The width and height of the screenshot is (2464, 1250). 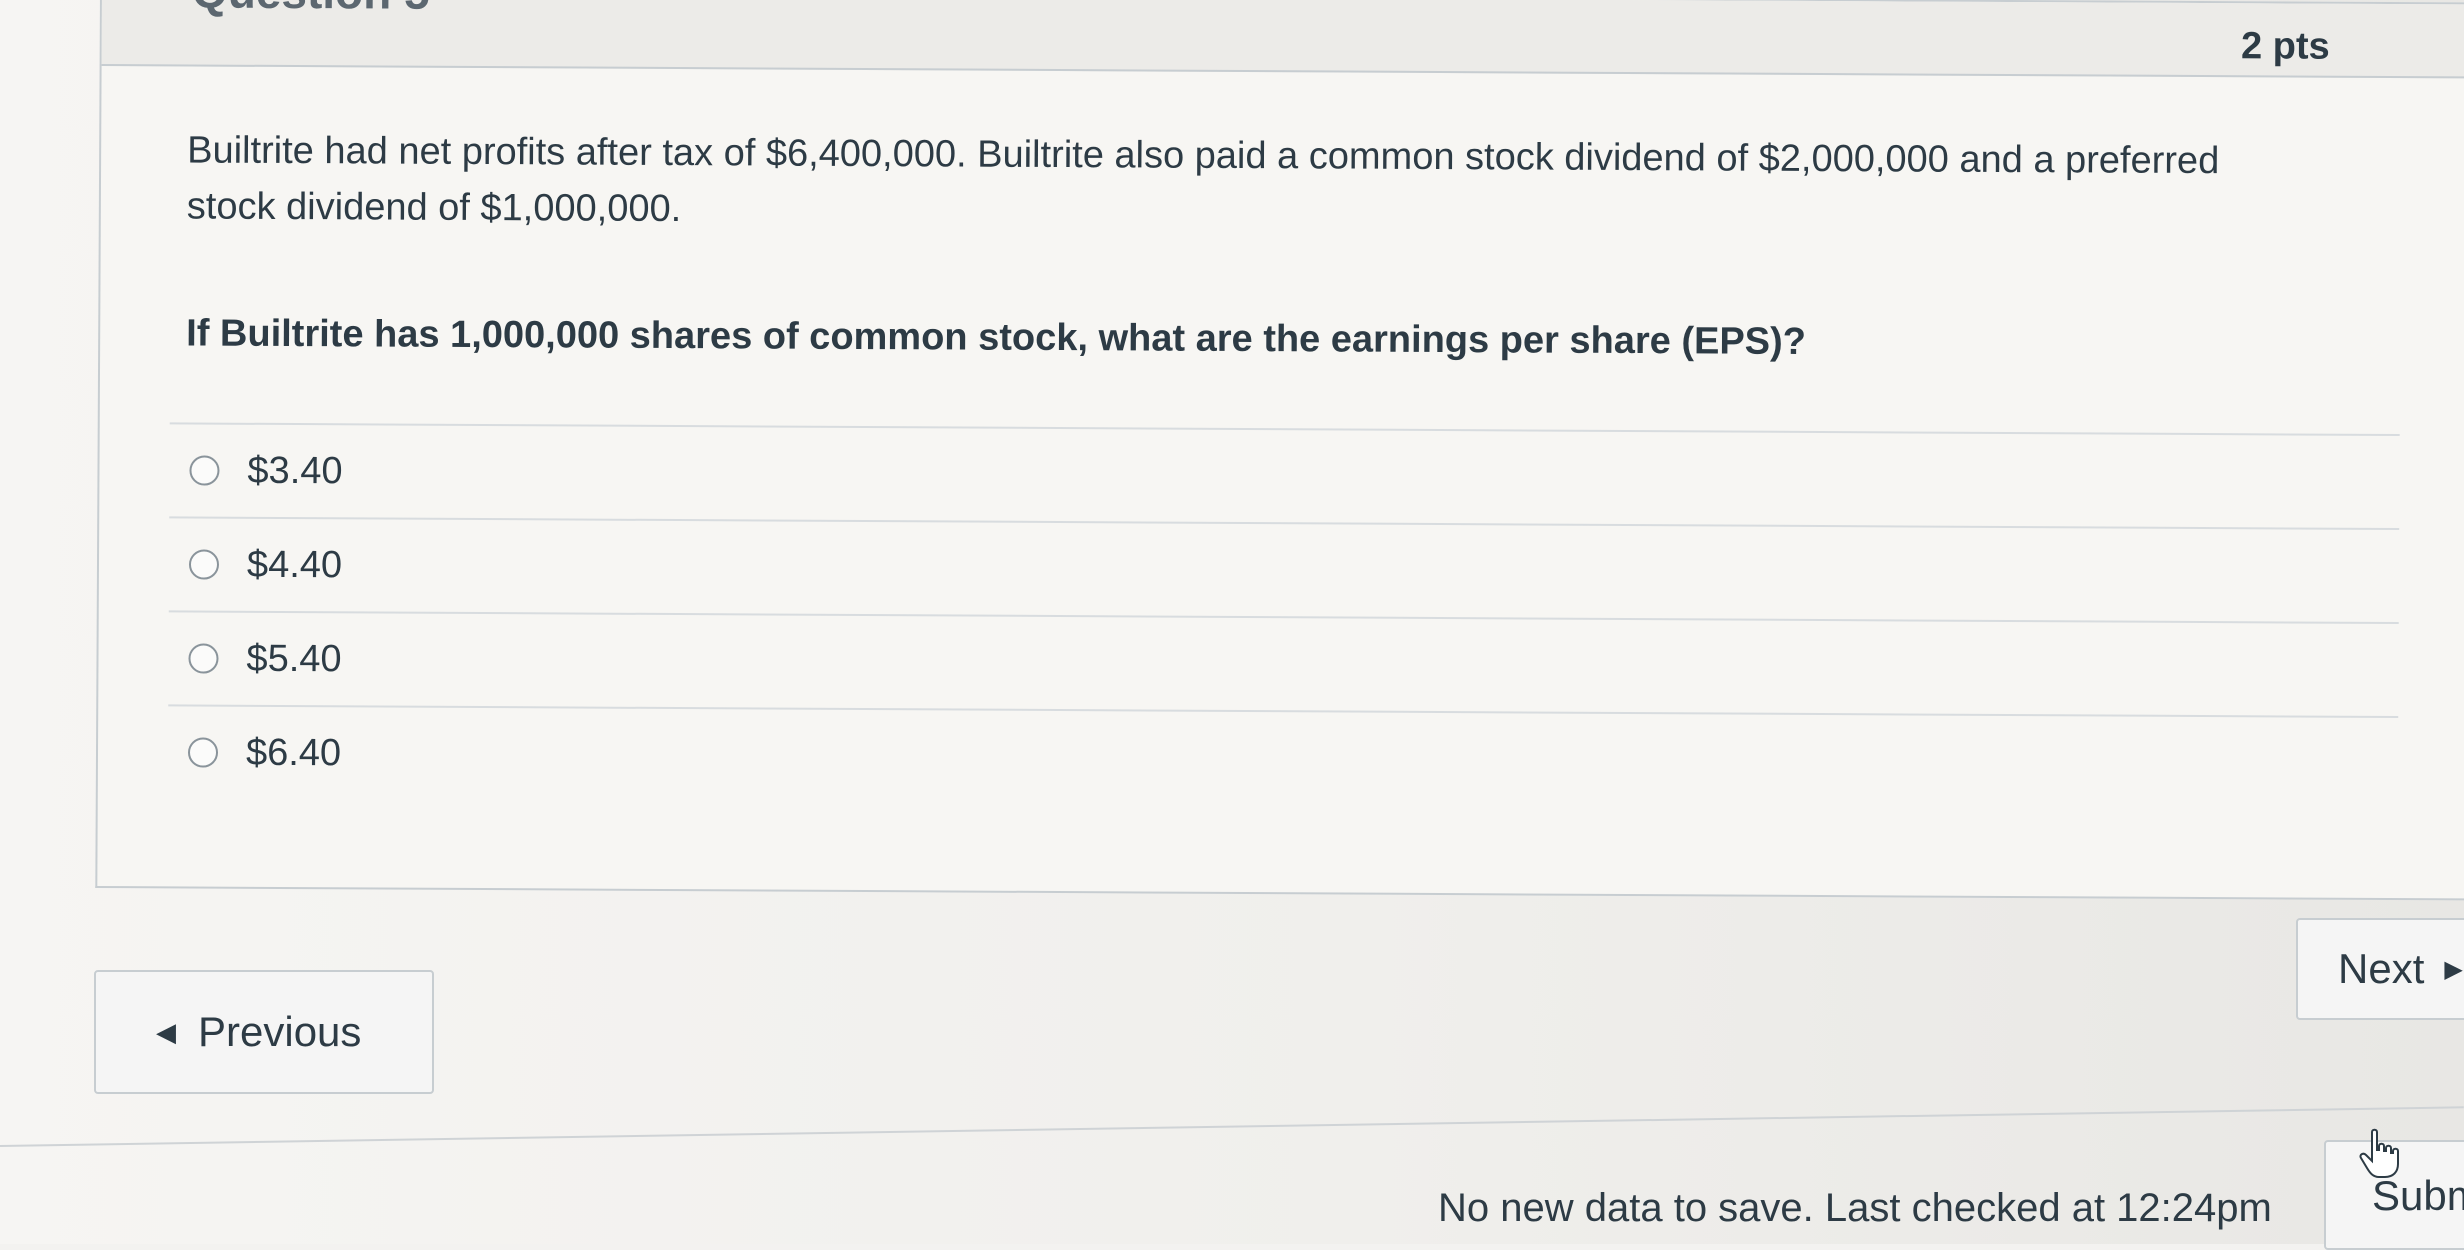 What do you see at coordinates (311, 10) in the screenshot?
I see `question-name: Question 5` at bounding box center [311, 10].